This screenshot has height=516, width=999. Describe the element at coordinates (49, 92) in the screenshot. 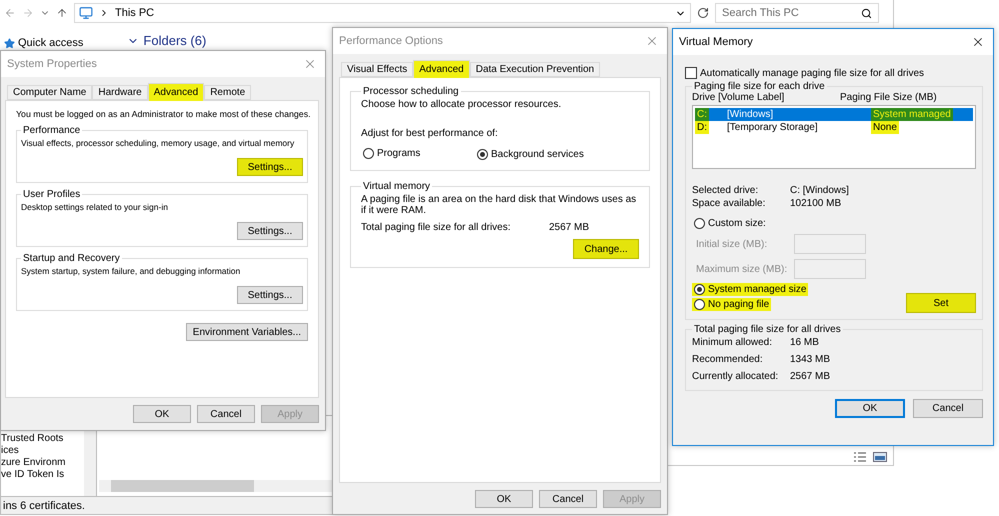

I see `tab: Computer Name` at that location.